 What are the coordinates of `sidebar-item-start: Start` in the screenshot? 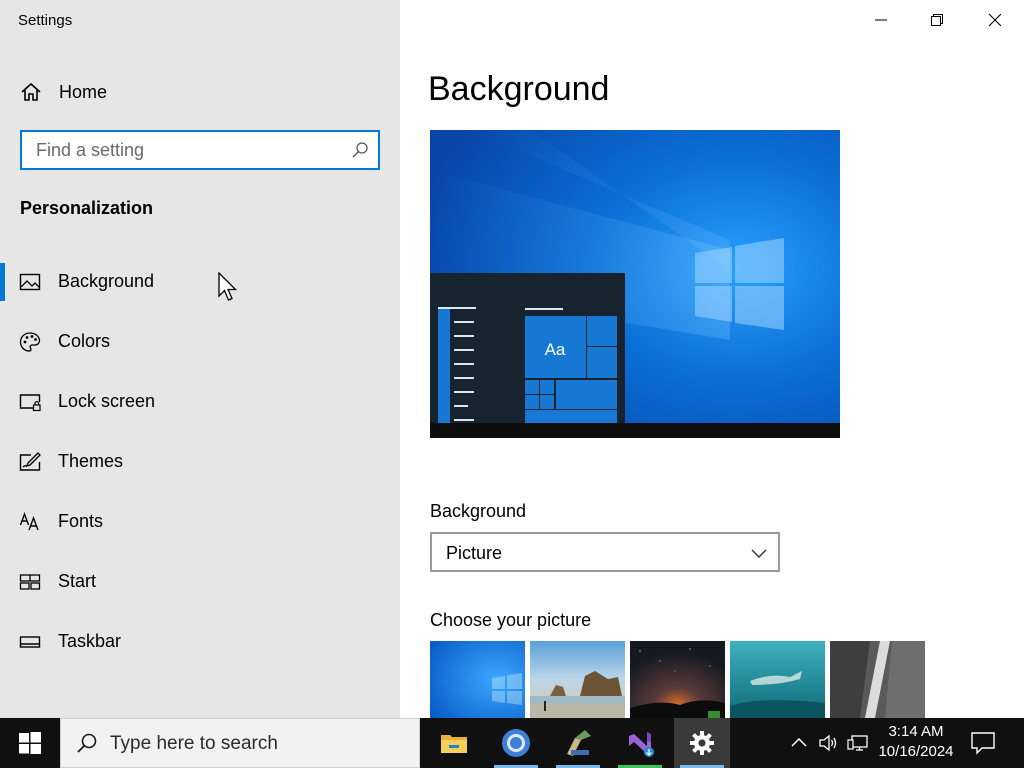 It's located at (200, 582).